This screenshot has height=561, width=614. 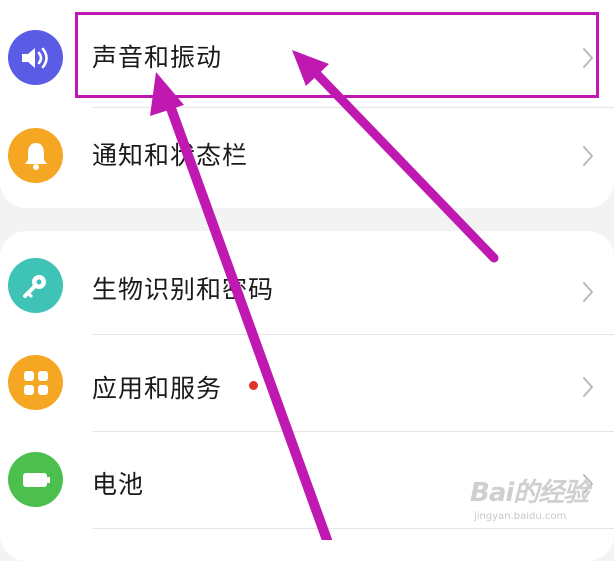 I want to click on battery-icon, so click(x=35, y=479).